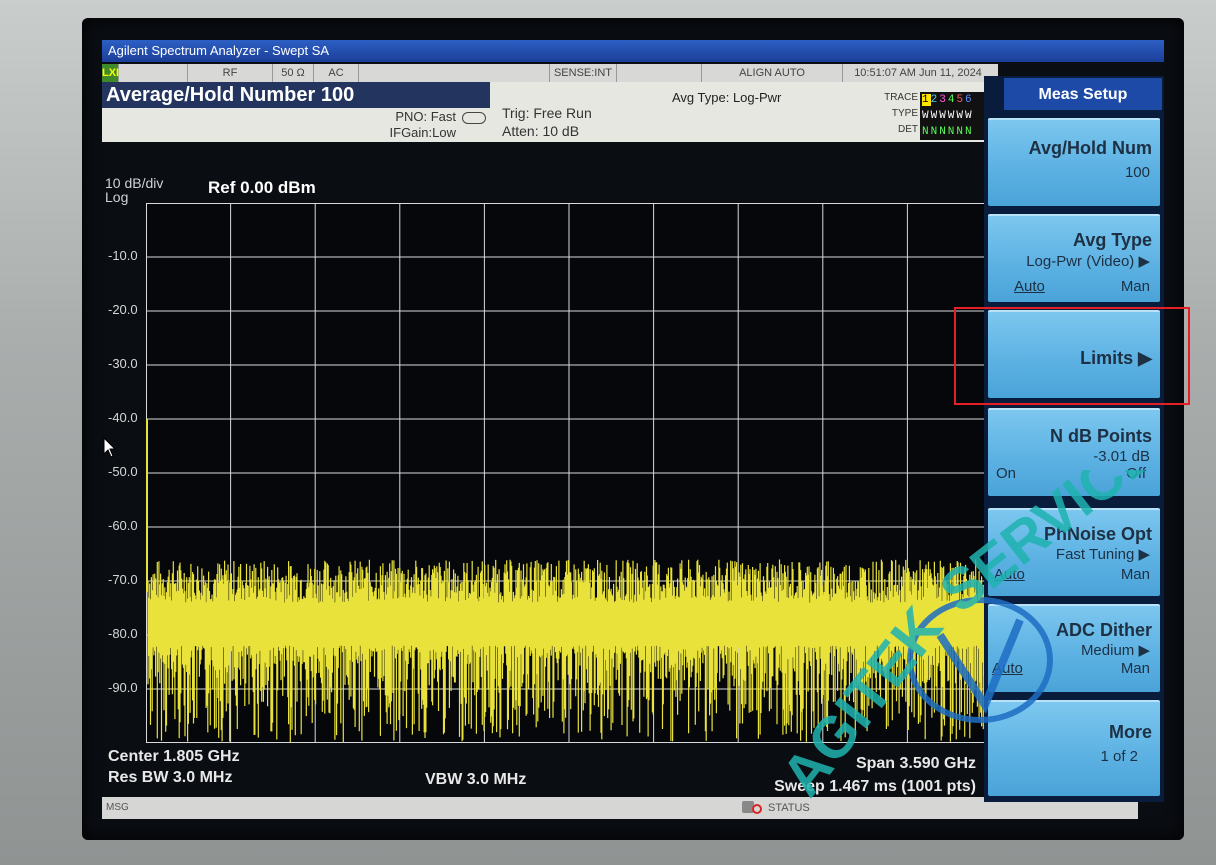  I want to click on trace-5: 5, so click(961, 100).